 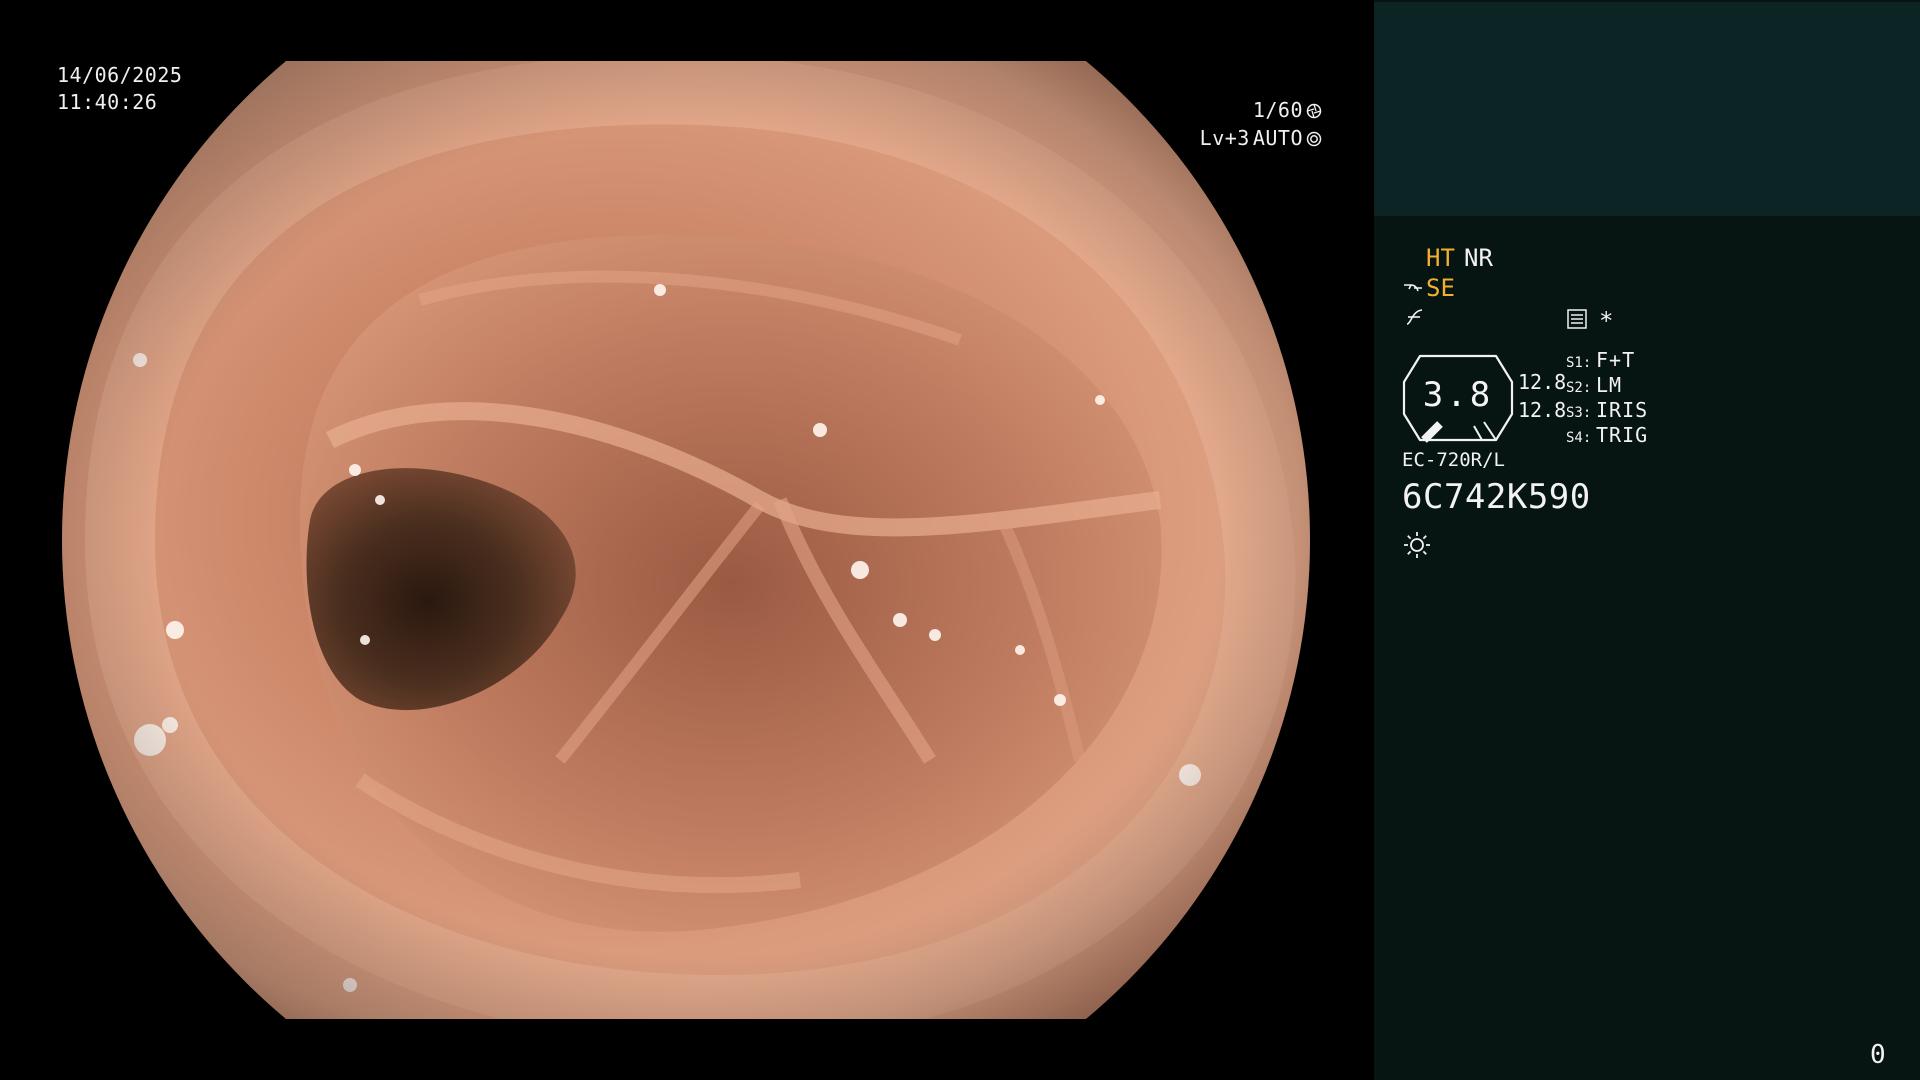 I want to click on date-time-stamp: 14/06/2025 11:40:26, so click(x=119, y=89).